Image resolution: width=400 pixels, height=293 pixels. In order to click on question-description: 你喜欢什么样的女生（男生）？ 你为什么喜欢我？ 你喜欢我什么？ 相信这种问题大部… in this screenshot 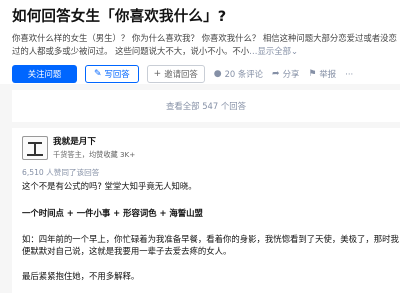, I will do `click(206, 45)`.